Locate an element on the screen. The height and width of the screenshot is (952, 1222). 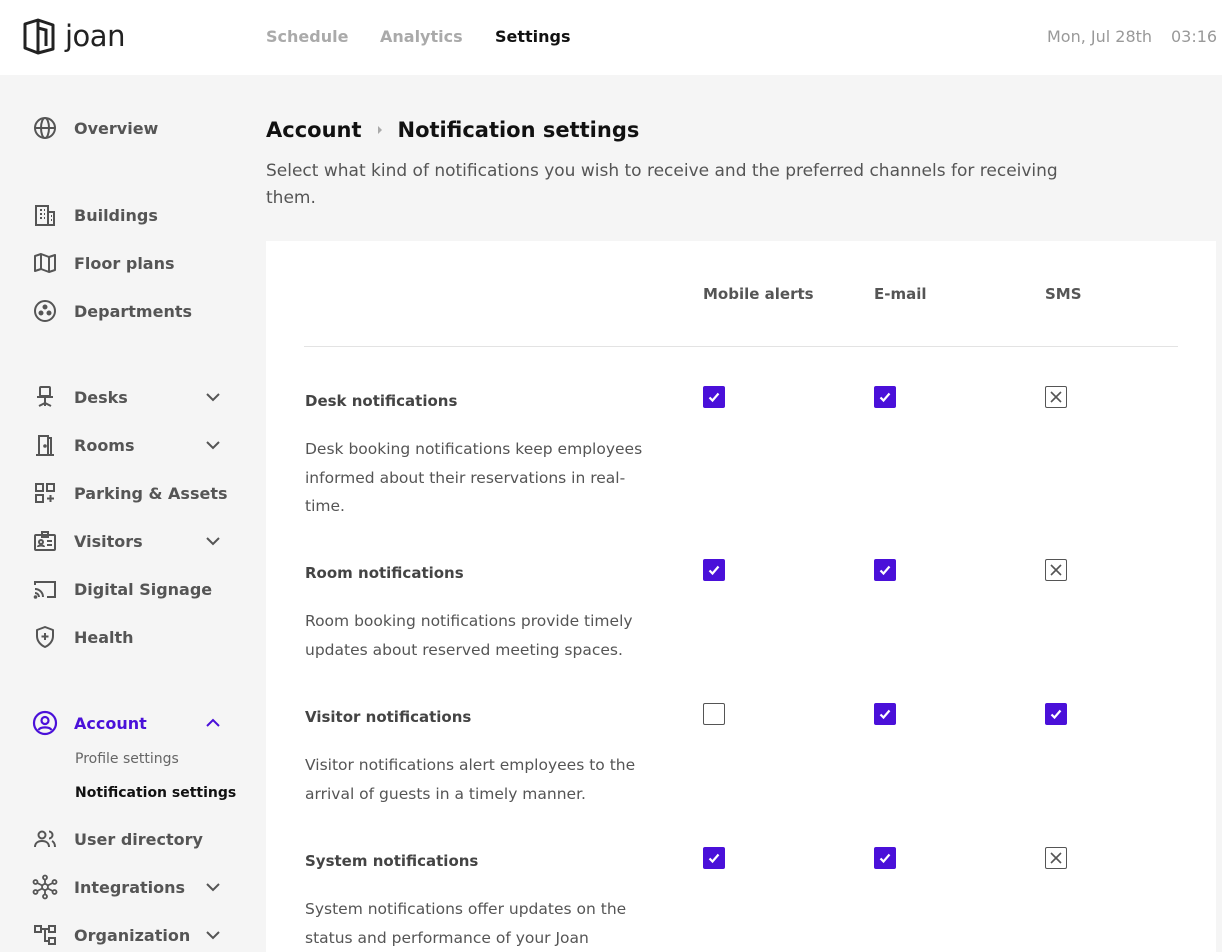
sidebar-item-label: Floor plans is located at coordinates (124, 263).